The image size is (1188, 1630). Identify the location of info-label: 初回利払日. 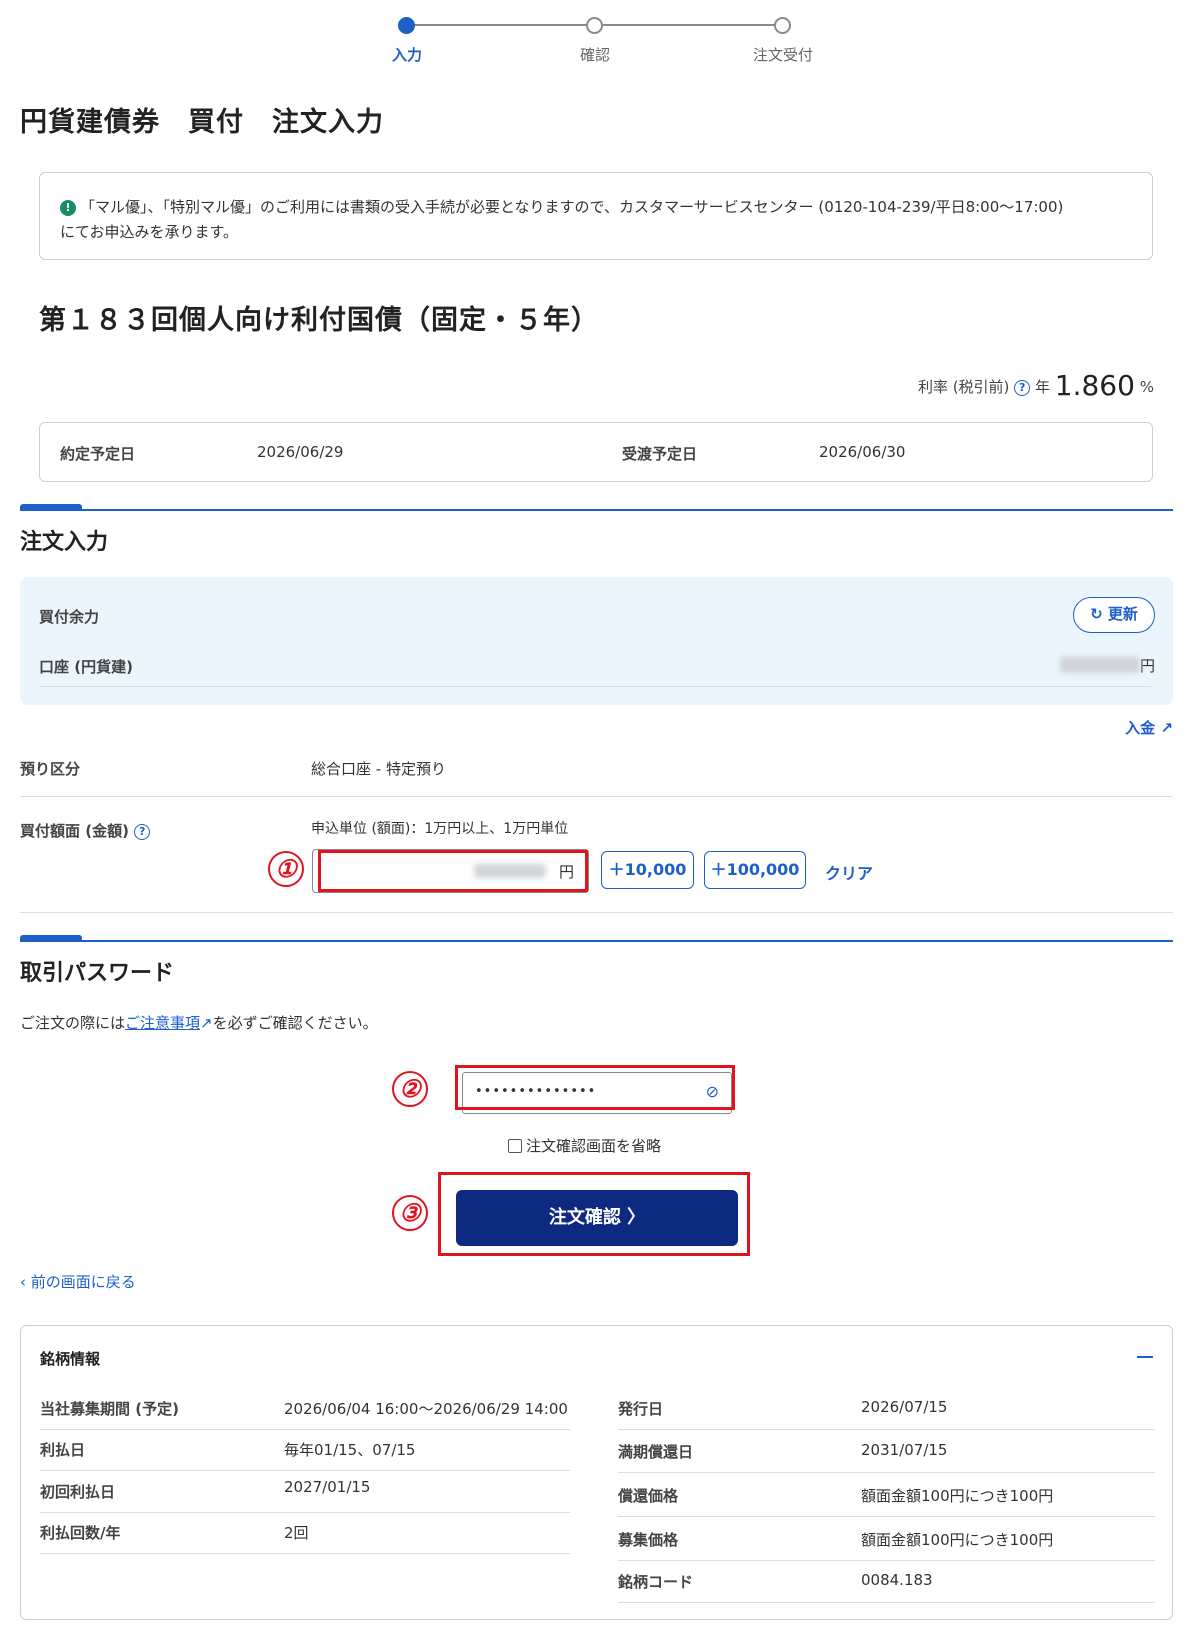
(78, 1492).